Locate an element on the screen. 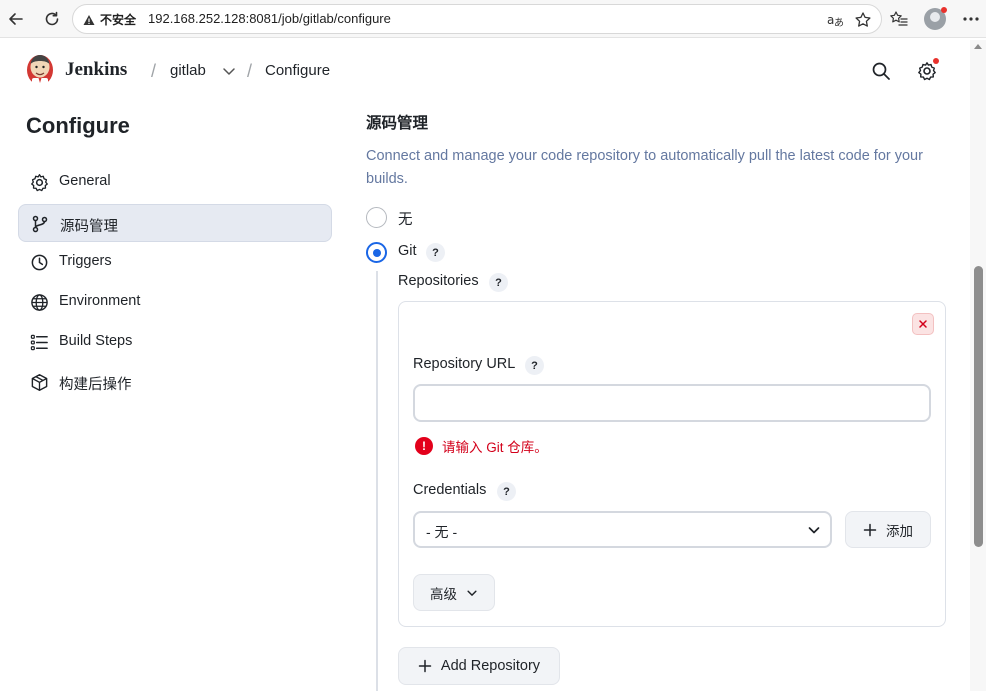 Image resolution: width=986 pixels, height=691 pixels. sidebar-item-label: 构建后操作 is located at coordinates (95, 385).